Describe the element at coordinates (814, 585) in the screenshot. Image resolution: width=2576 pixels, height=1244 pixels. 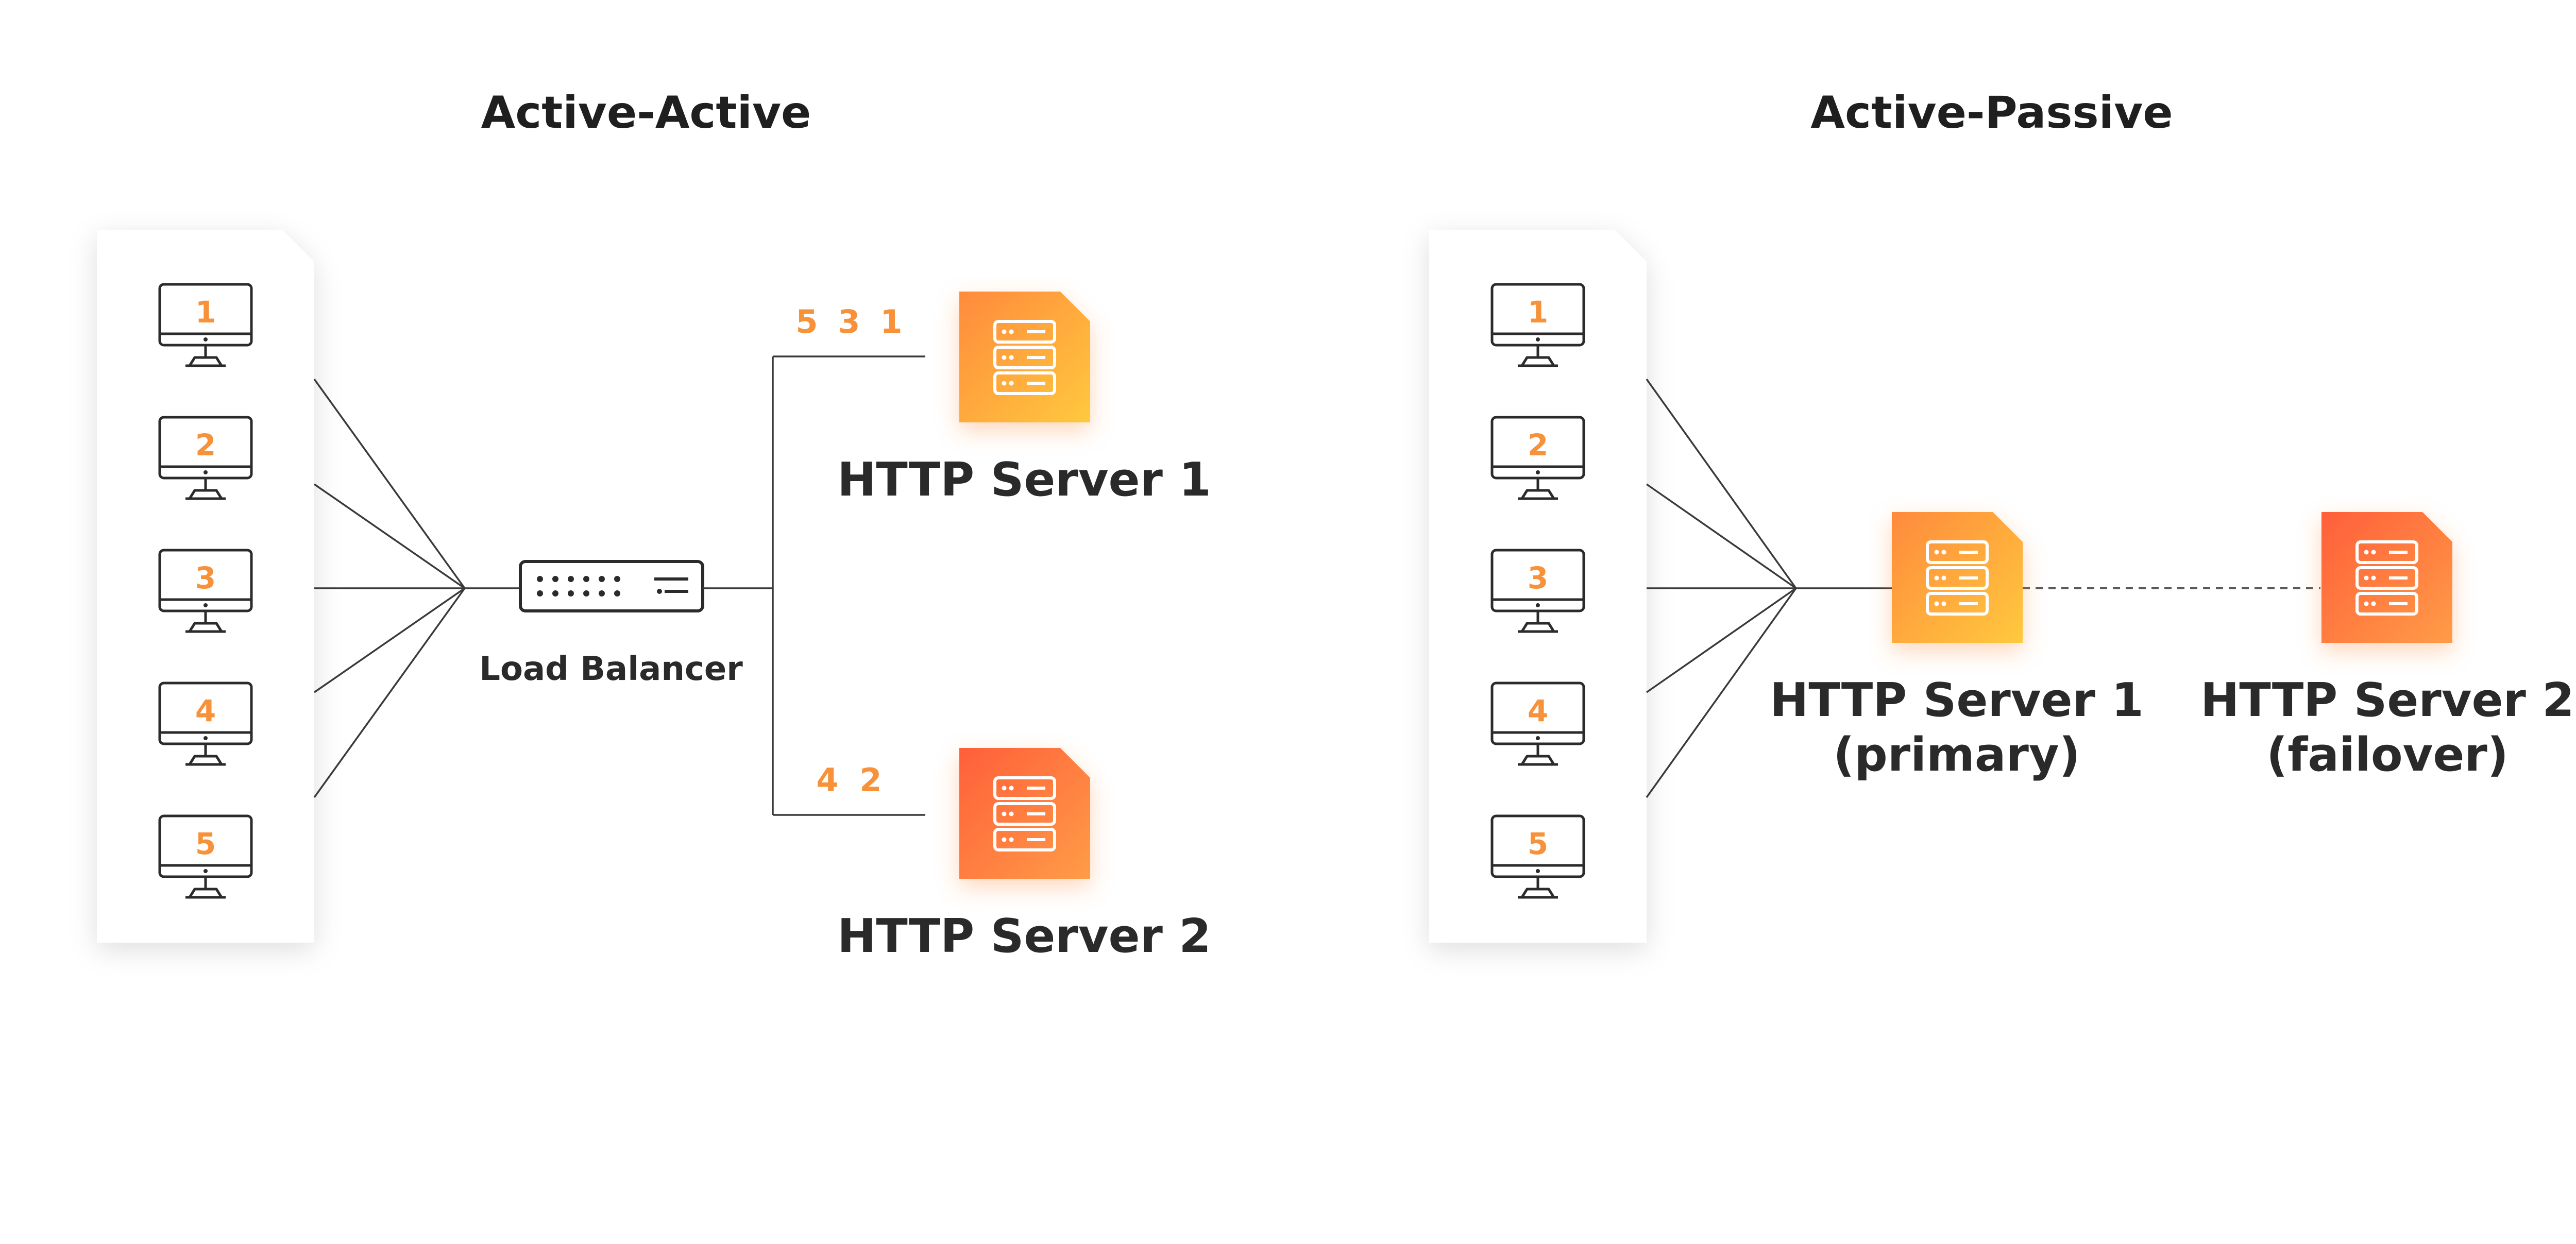
I see `server-wires-active-active` at that location.